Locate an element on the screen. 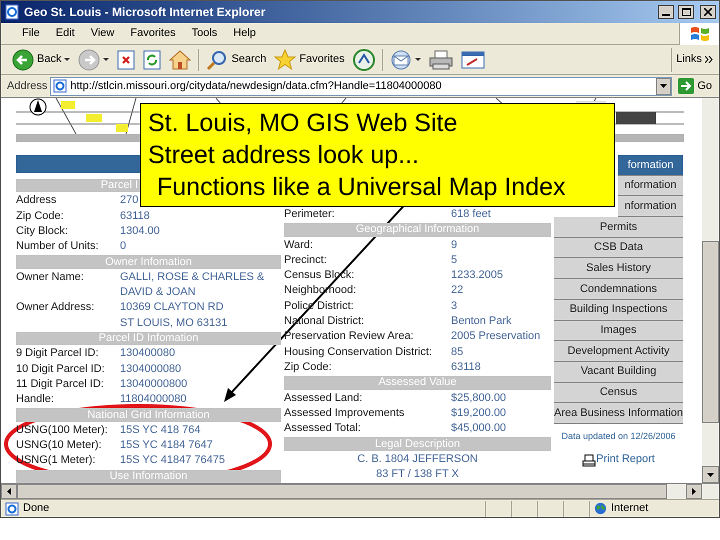 Image resolution: width=720 pixels, height=540 pixels. favorites-button: Favorites is located at coordinates (309, 59).